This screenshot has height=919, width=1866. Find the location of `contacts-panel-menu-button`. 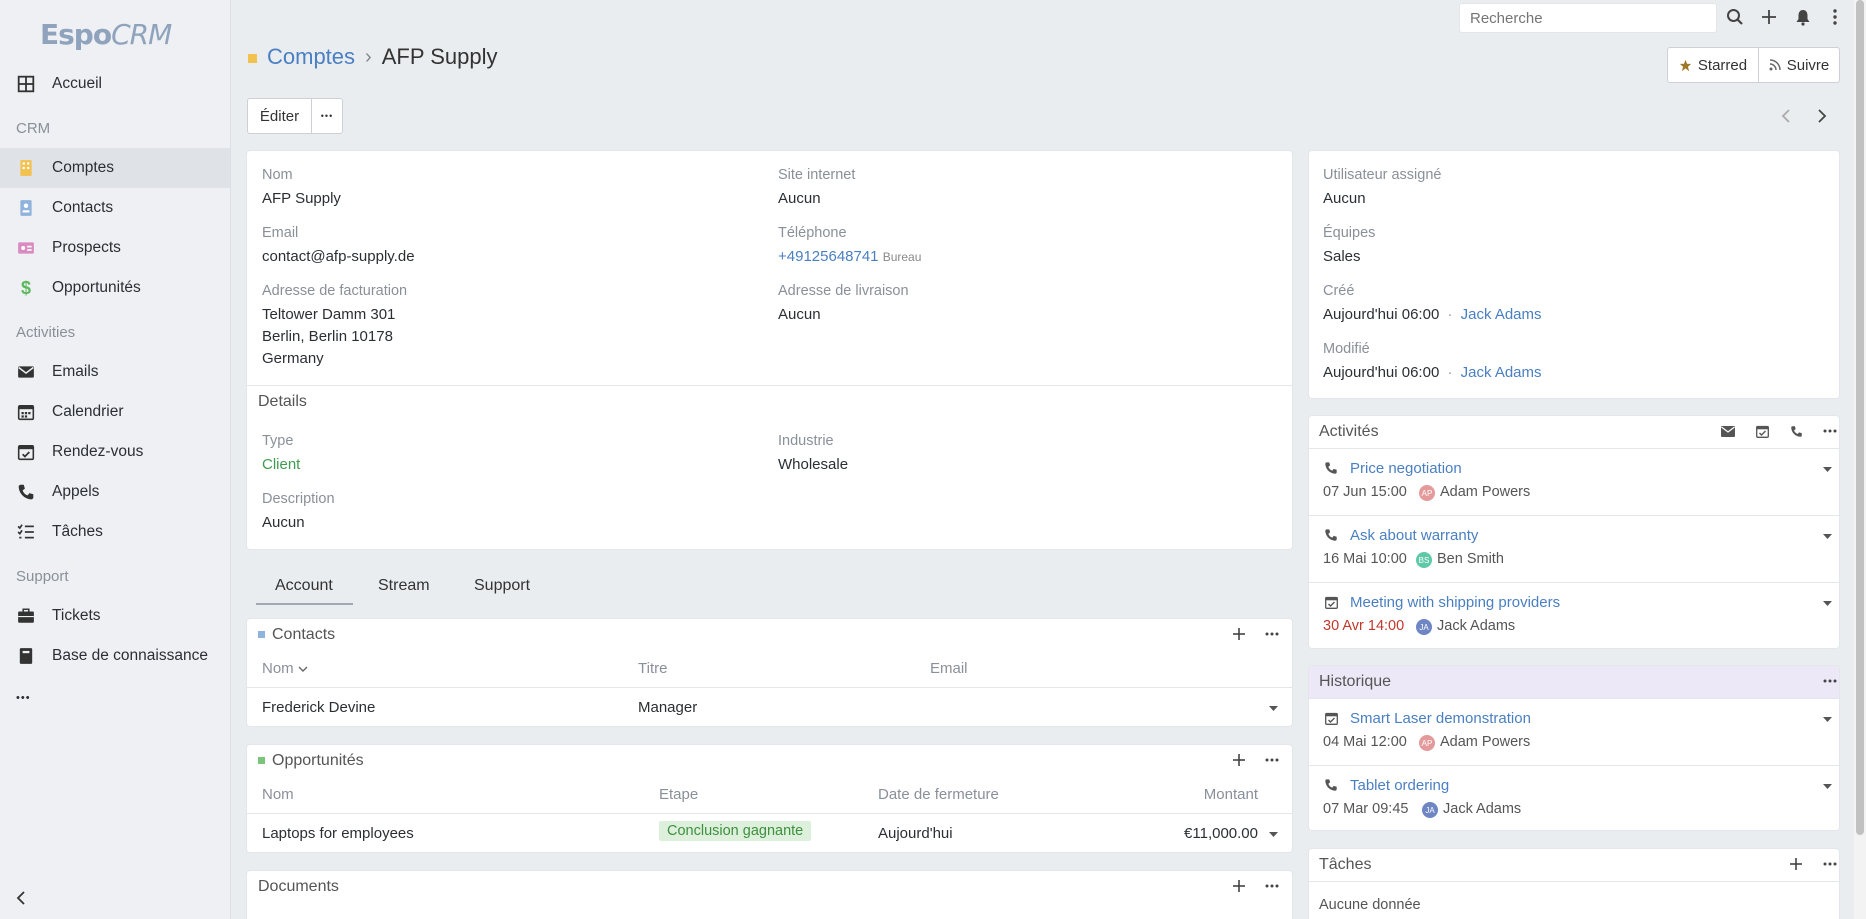

contacts-panel-menu-button is located at coordinates (1272, 634).